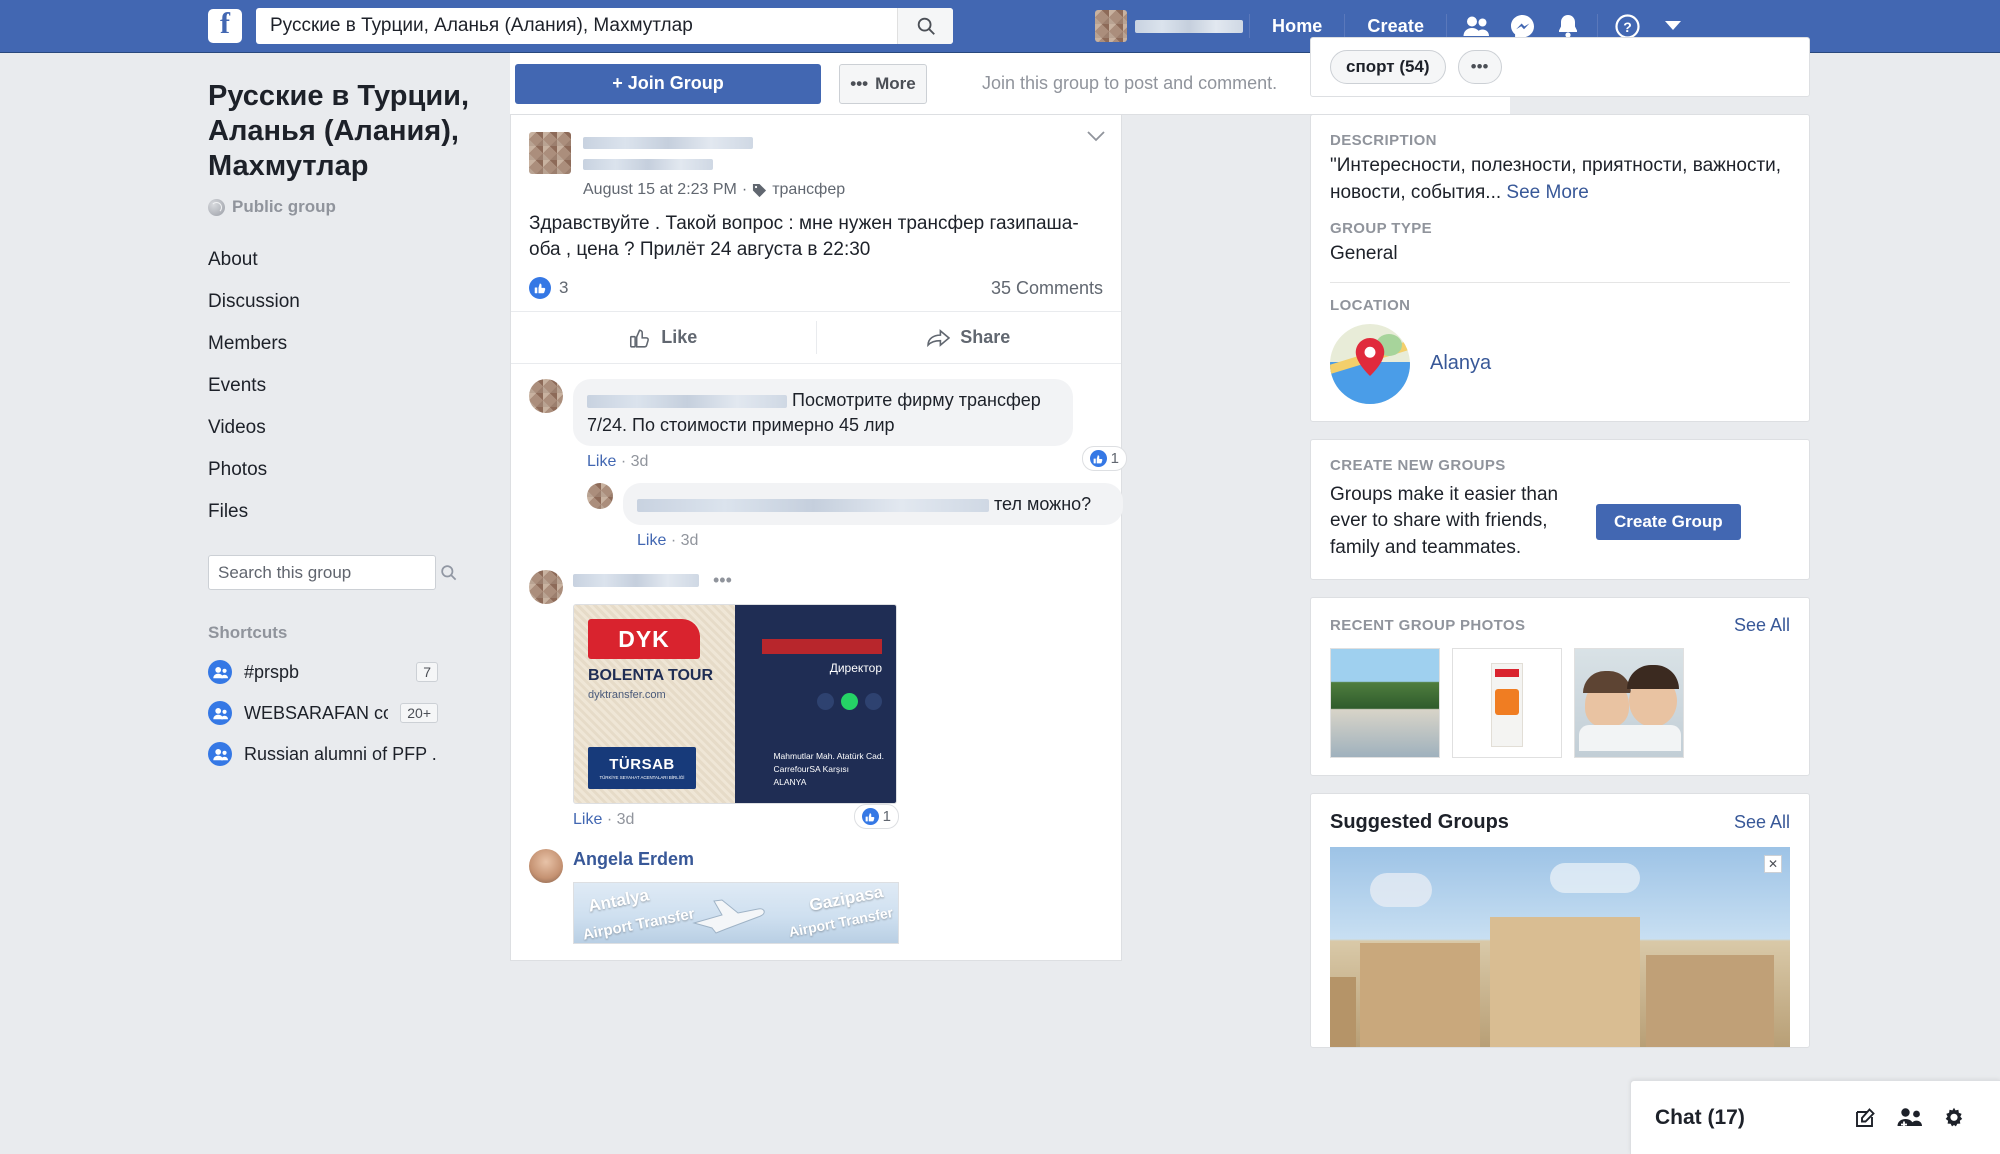 This screenshot has width=2000, height=1154. What do you see at coordinates (323, 713) in the screenshot?
I see `shortcut-item-websarafan: WEBSARAFAN co... 20+` at bounding box center [323, 713].